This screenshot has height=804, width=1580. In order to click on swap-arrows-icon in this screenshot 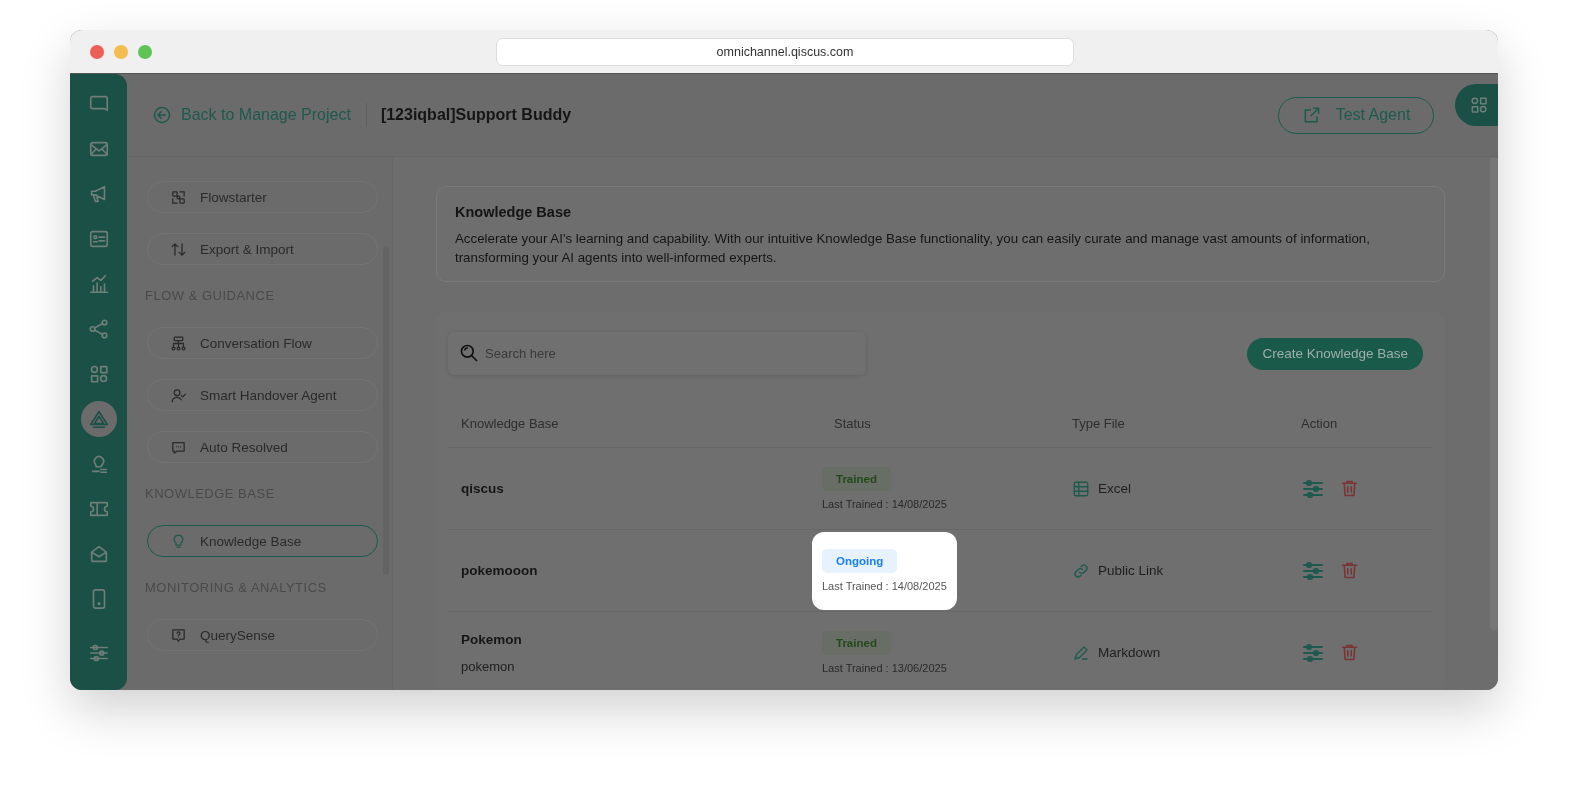, I will do `click(178, 249)`.